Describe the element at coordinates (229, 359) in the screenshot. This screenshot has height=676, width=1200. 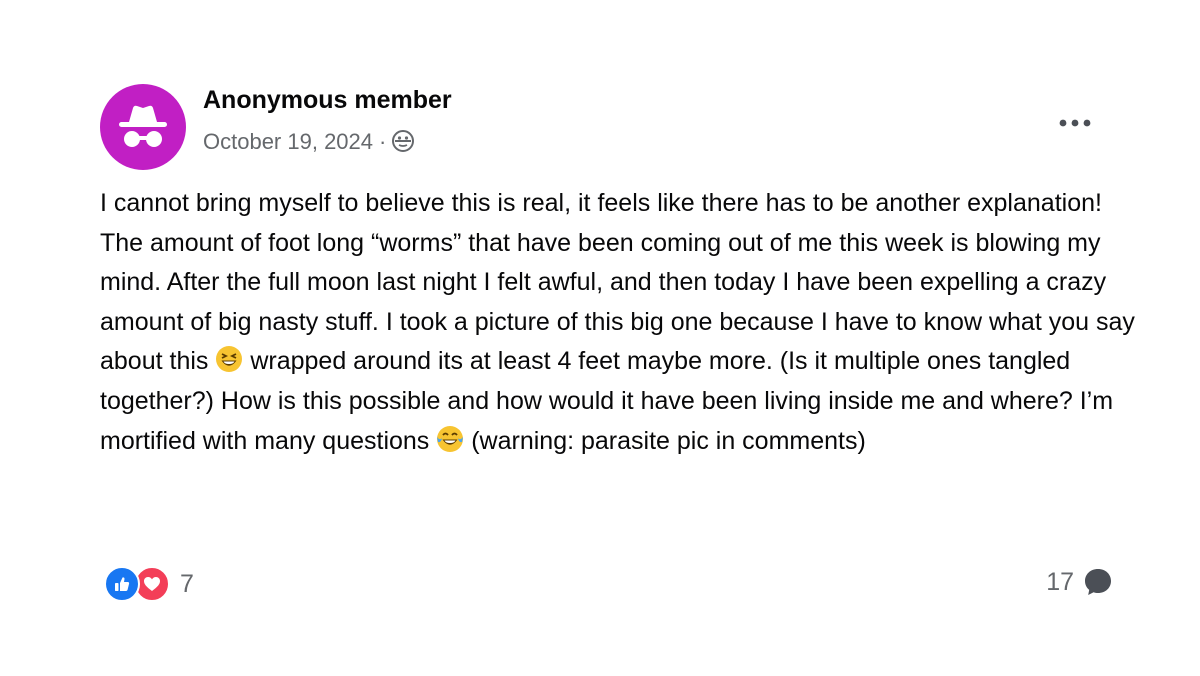
I see `grinning-squinting-face-icon` at that location.